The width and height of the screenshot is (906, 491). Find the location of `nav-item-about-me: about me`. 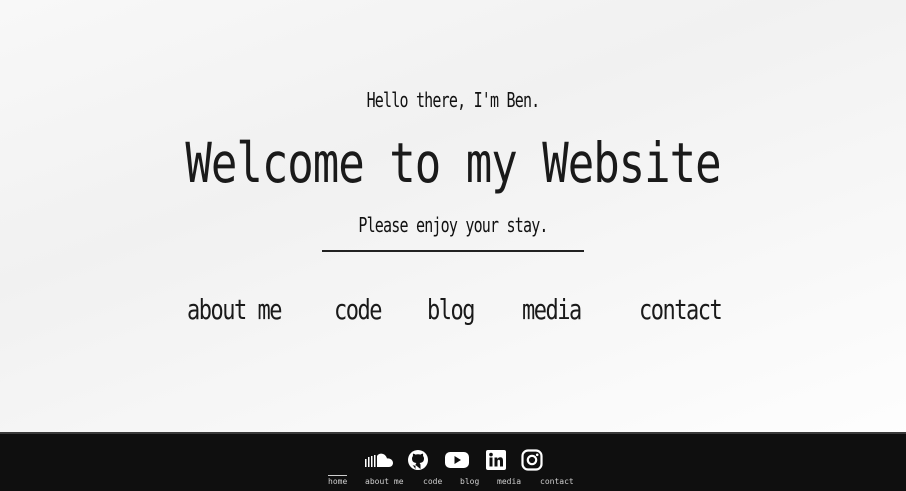

nav-item-about-me: about me is located at coordinates (234, 310).